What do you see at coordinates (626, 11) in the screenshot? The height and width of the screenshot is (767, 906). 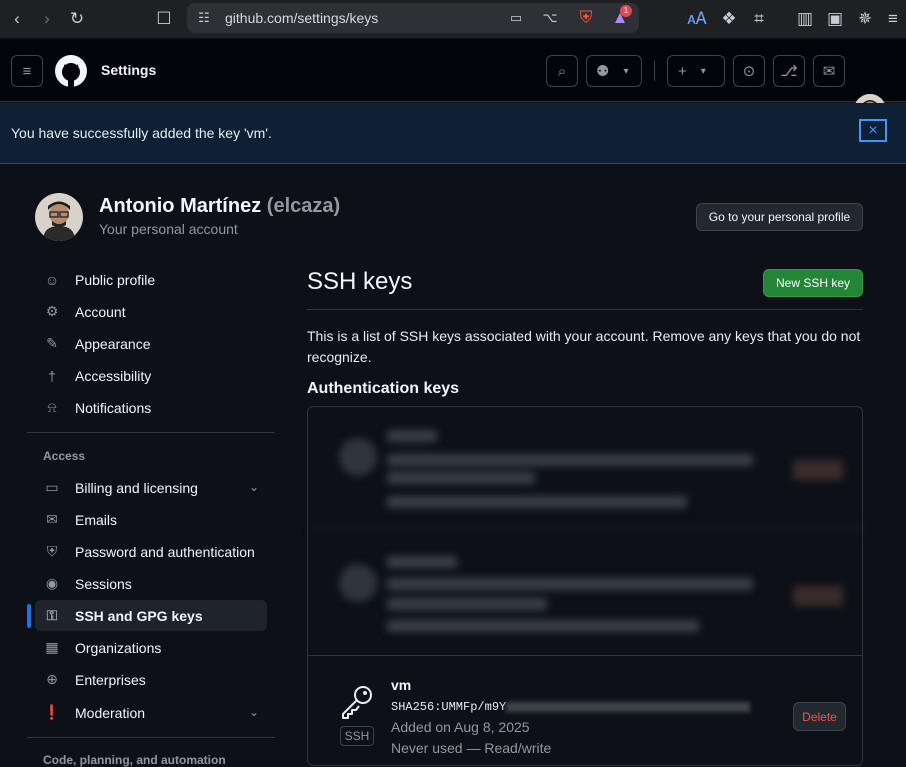 I see `notification-badge: 1` at bounding box center [626, 11].